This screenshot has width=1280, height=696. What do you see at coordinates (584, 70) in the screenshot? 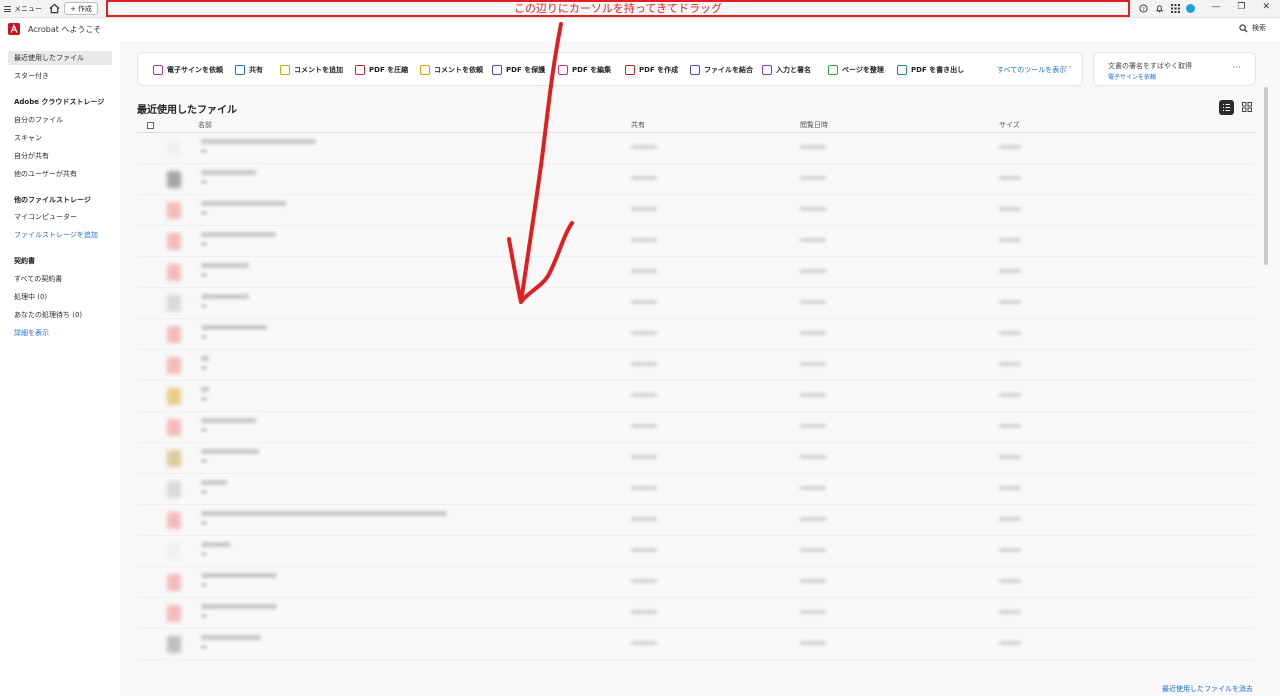
I see `tool-edit-pdf: PDF を編集` at bounding box center [584, 70].